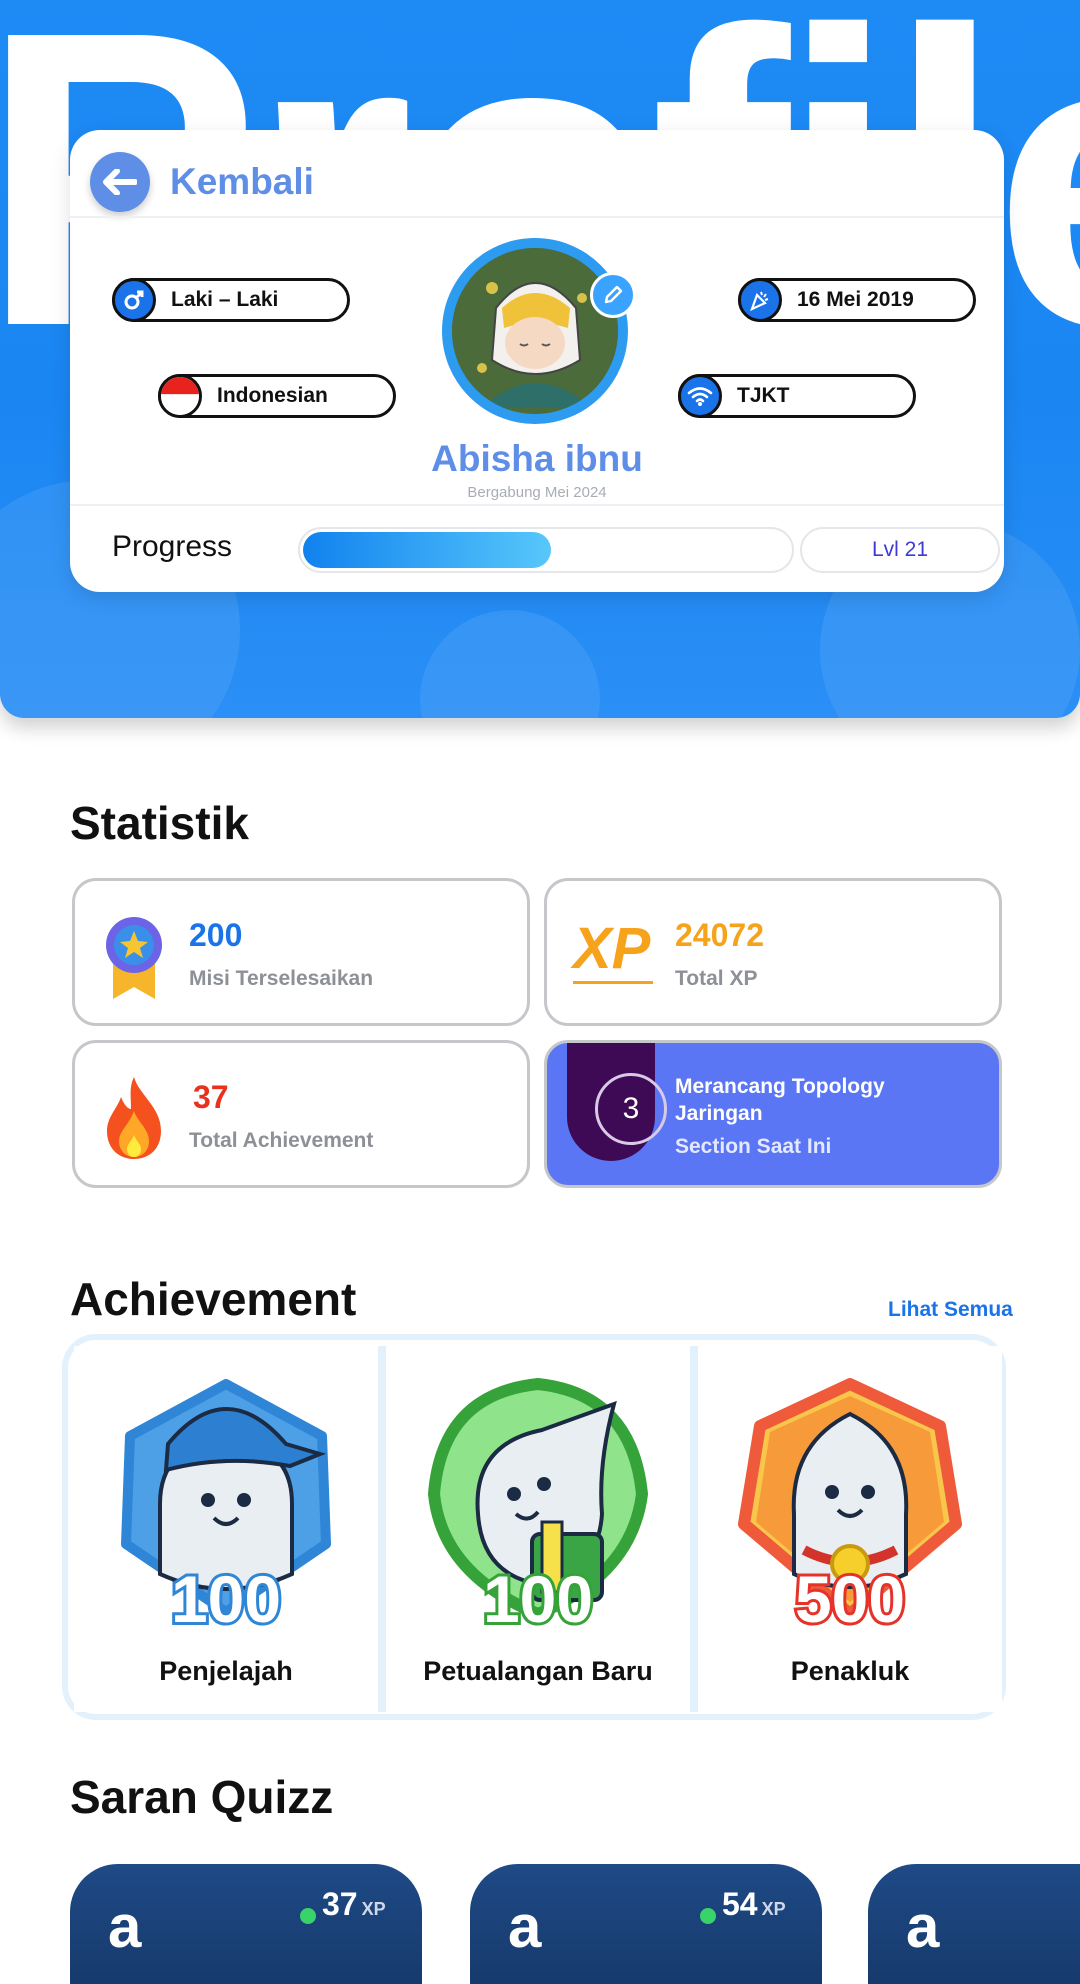  I want to click on gender-text: Laki – Laki, so click(225, 299).